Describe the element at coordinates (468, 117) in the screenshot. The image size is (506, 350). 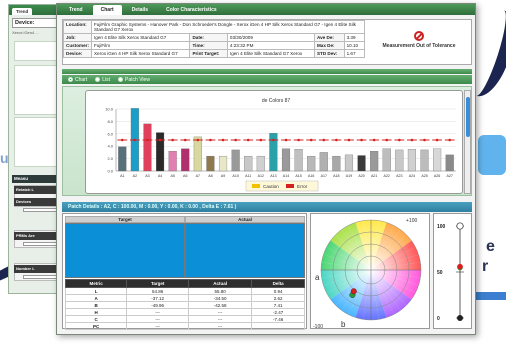
I see `scrollbar-thumb` at that location.